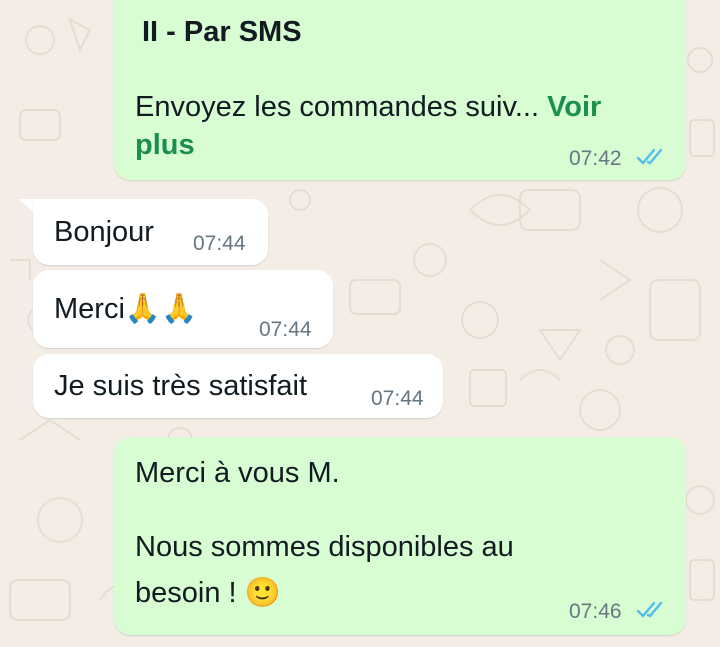 This screenshot has width=720, height=647. What do you see at coordinates (262, 593) in the screenshot?
I see `smiling-face-emoji: 🙂` at bounding box center [262, 593].